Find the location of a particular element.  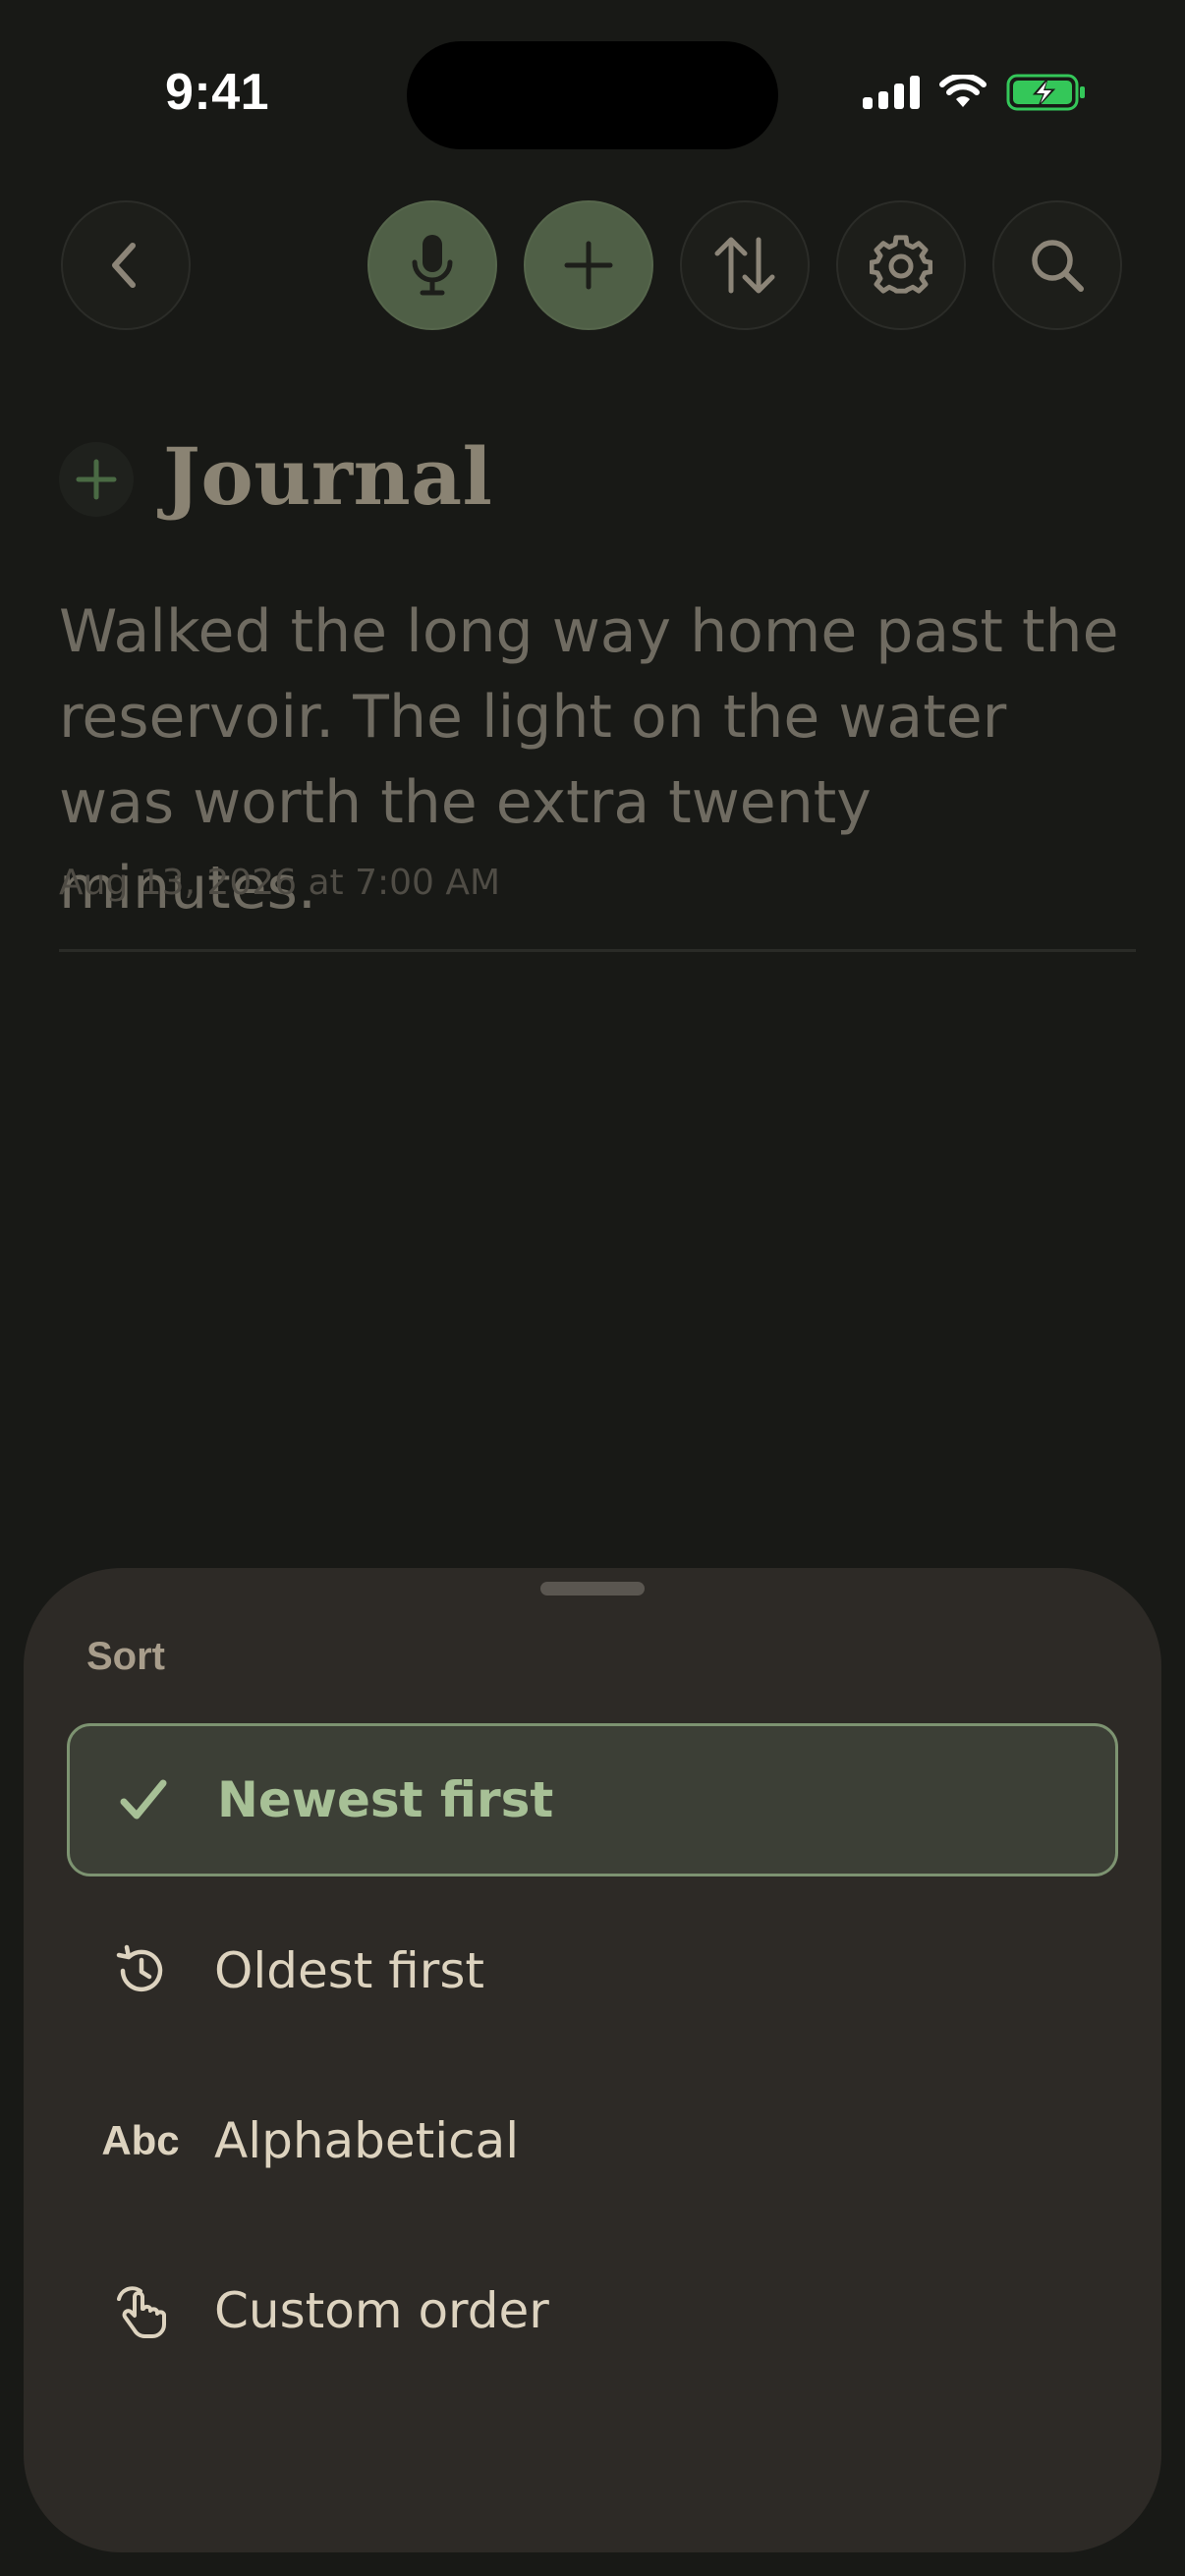

sort-option-oldest-first: Oldest first is located at coordinates (592, 1970).